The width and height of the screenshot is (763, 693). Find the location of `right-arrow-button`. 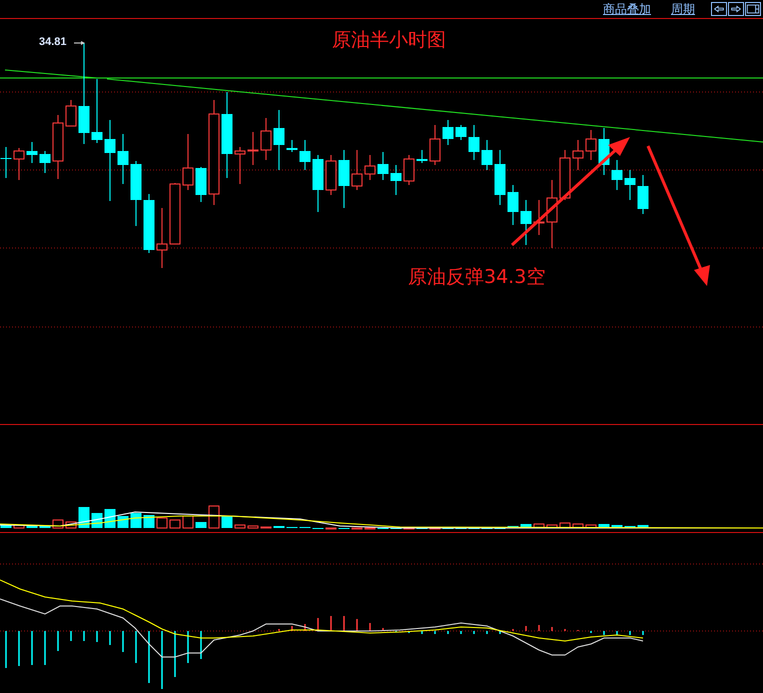

right-arrow-button is located at coordinates (736, 9).